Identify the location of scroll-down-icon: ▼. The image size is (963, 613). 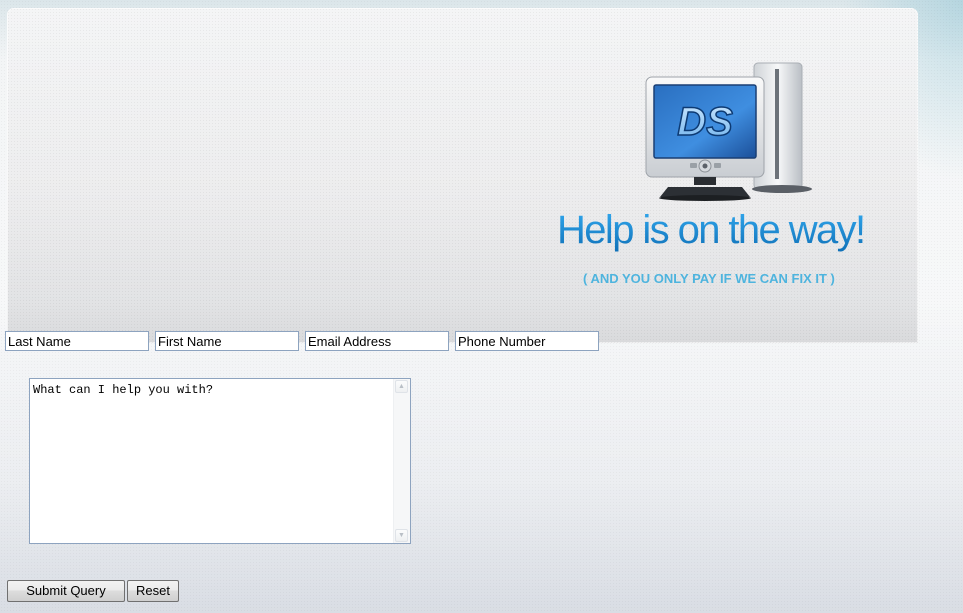
(401, 535).